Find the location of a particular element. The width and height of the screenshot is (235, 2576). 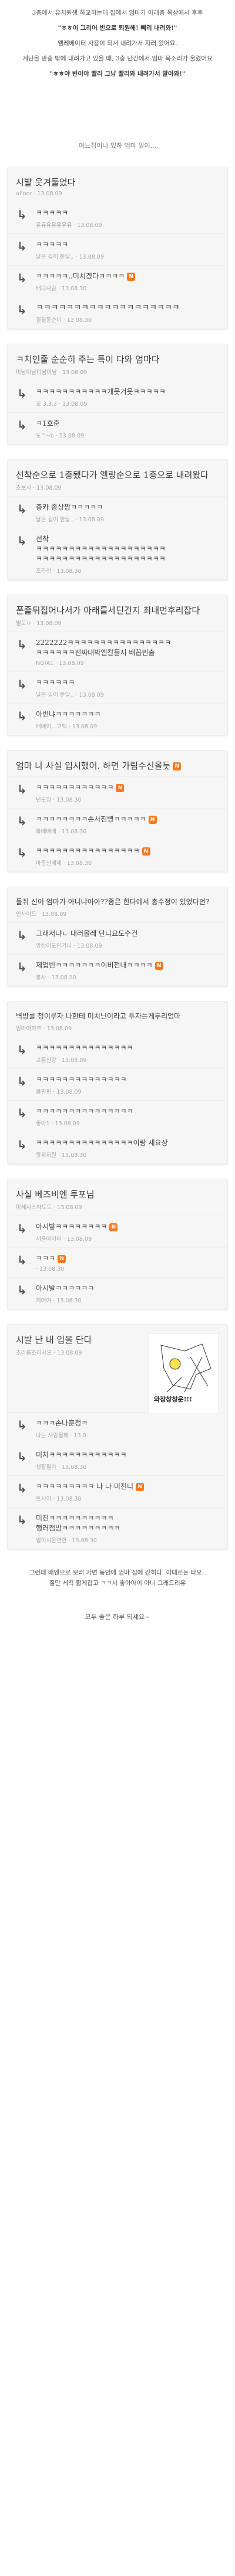

comment-text-value: ㅋ치인줄 순순히 주는 특이 다와 엄마다 is located at coordinates (88, 359).